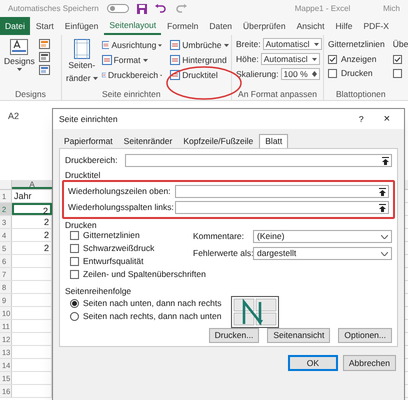  What do you see at coordinates (180, 8) in the screenshot?
I see `redo-icon` at bounding box center [180, 8].